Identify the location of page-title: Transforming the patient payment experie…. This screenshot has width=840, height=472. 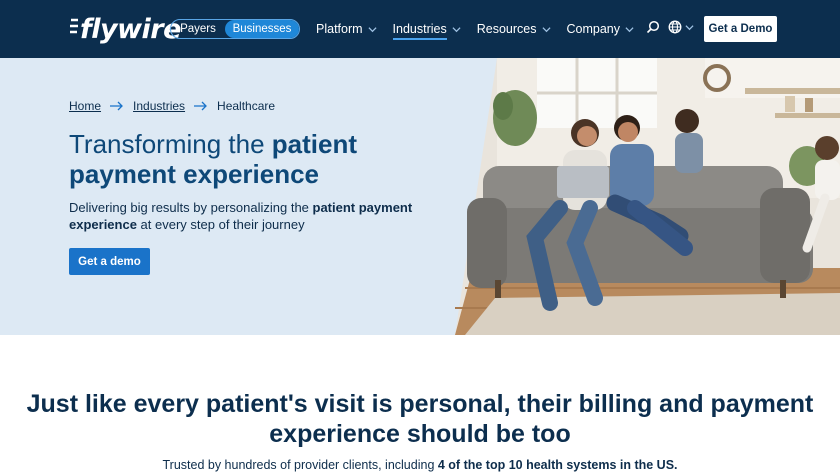
(249, 159).